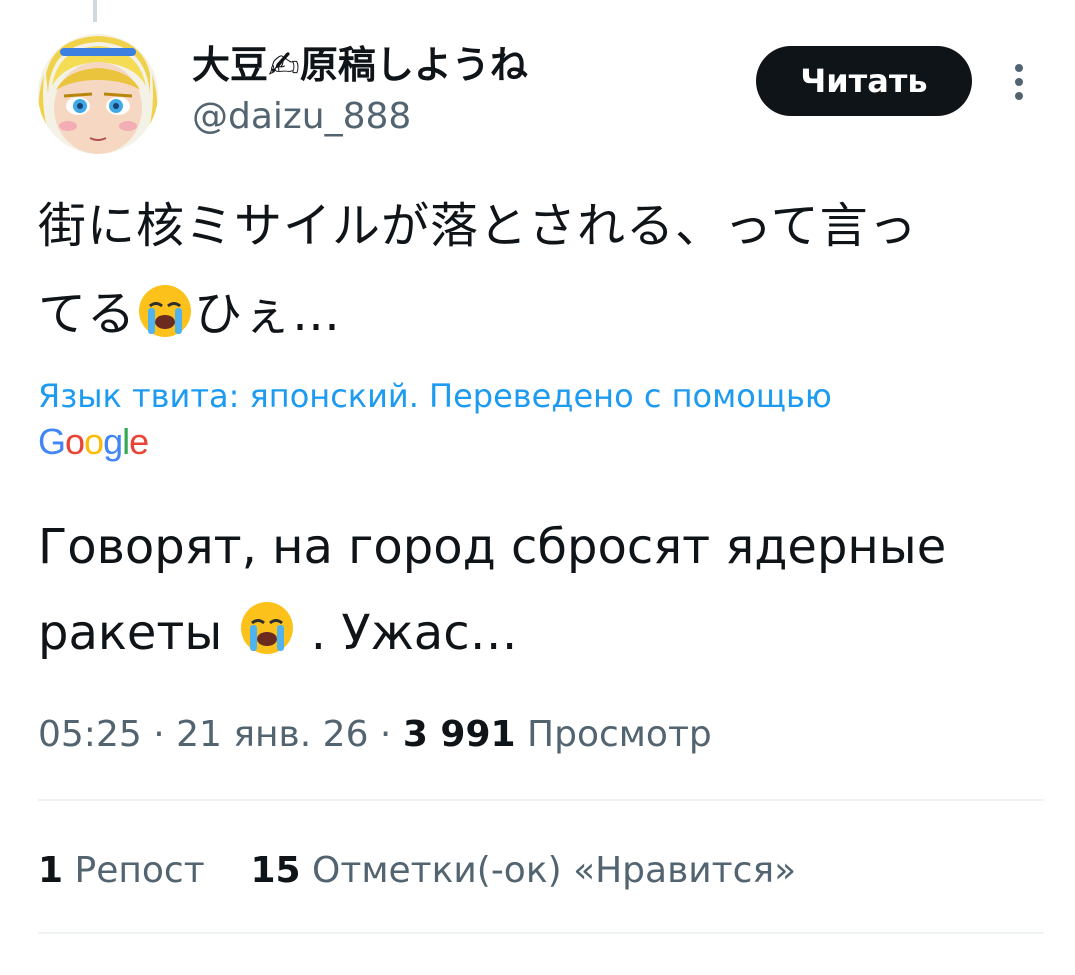 This screenshot has height=975, width=1075. What do you see at coordinates (130, 633) in the screenshot?
I see `translated-text-fragment: ракеты` at bounding box center [130, 633].